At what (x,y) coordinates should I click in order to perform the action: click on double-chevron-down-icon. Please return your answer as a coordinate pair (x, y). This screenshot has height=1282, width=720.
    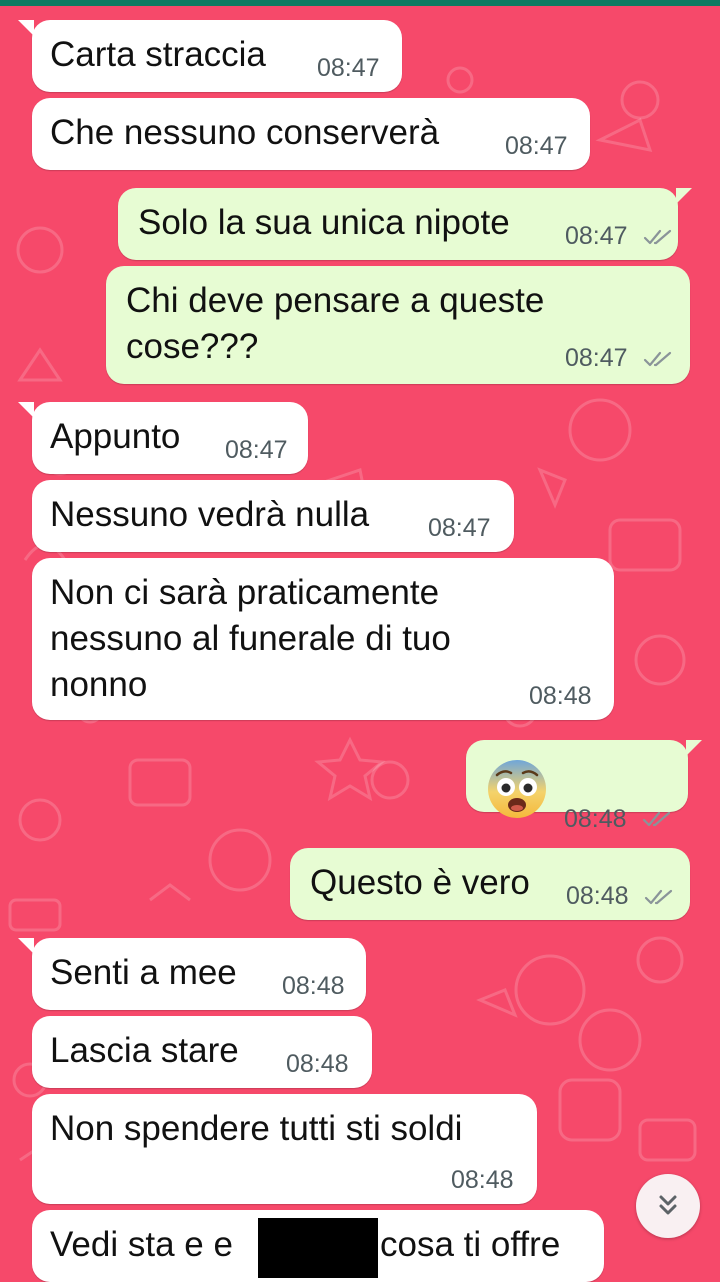
    Looking at the image, I should click on (668, 1205).